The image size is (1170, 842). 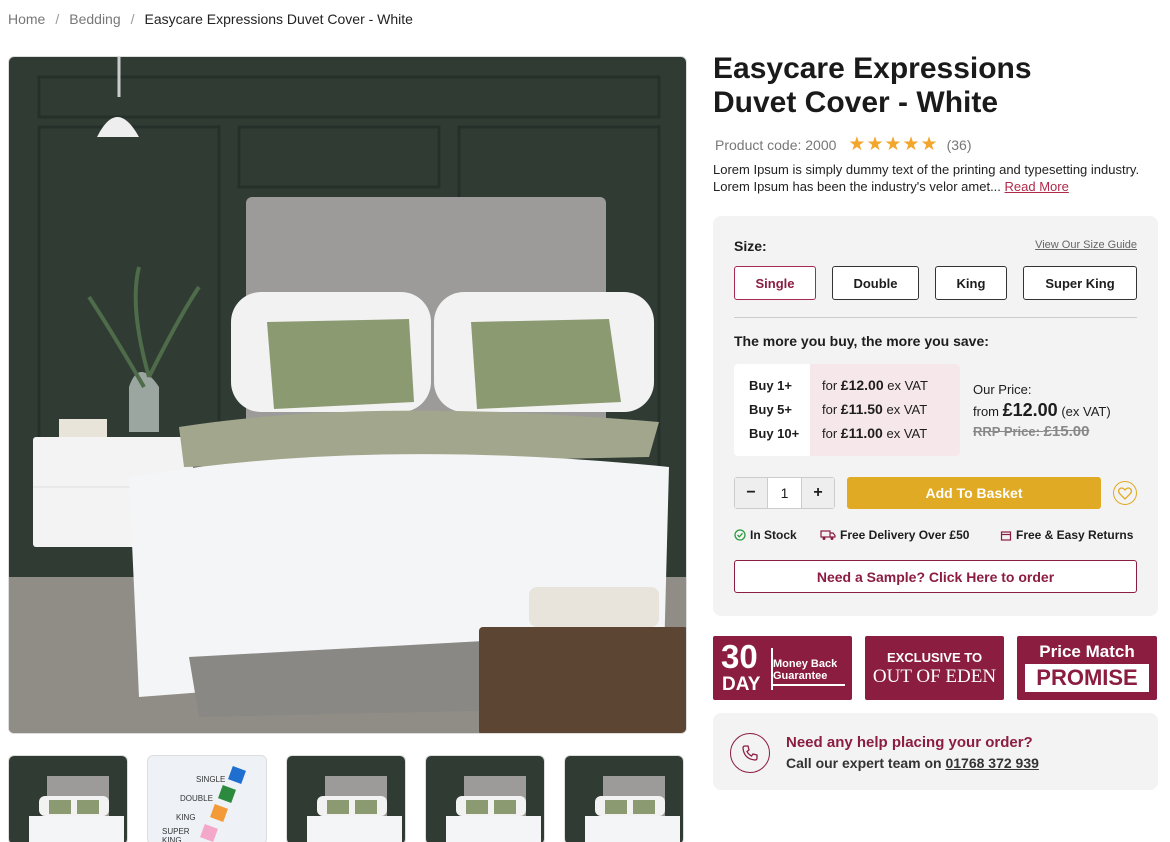 I want to click on help-call-text: Call our expert team on 01768 372 939, so click(x=912, y=763).